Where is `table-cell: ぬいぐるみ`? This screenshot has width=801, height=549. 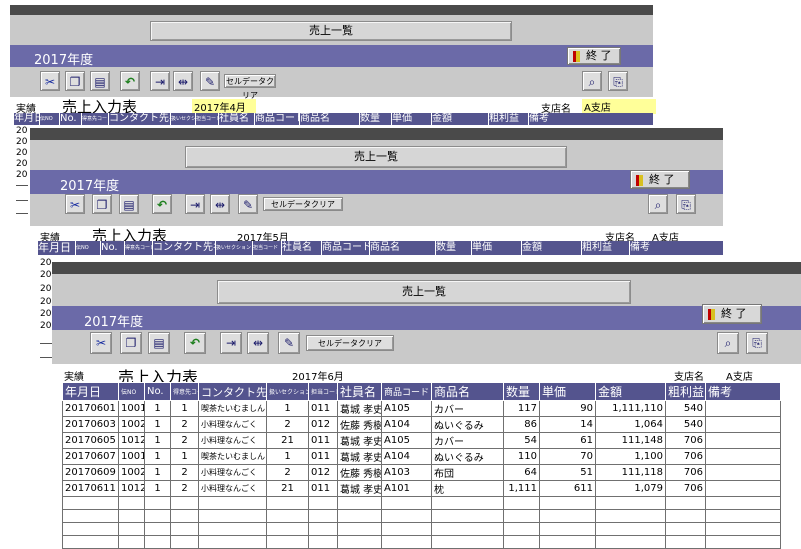
table-cell: ぬいぐるみ is located at coordinates (467, 424).